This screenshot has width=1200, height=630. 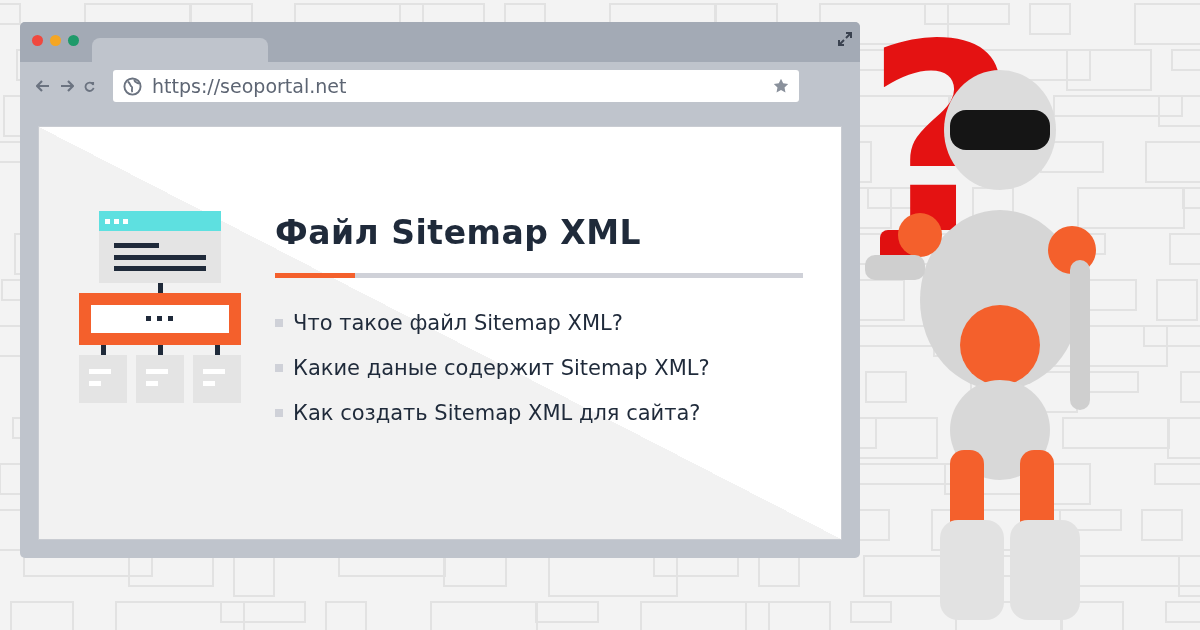 What do you see at coordinates (132, 86) in the screenshot?
I see `globe-icon` at bounding box center [132, 86].